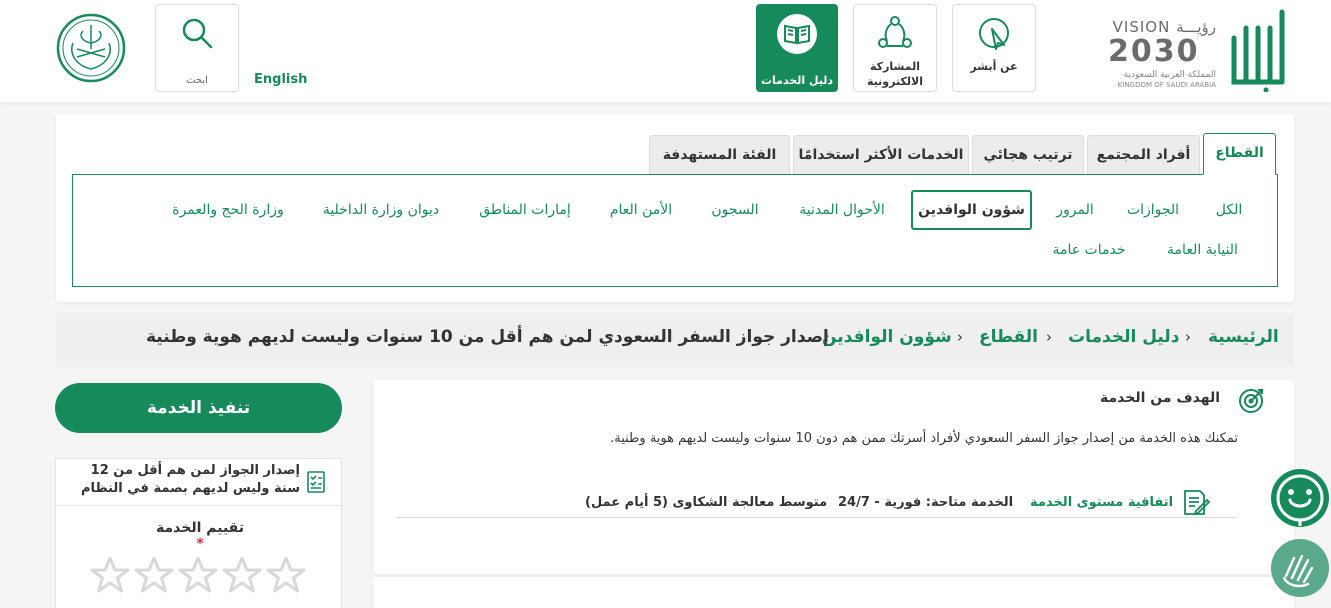  Describe the element at coordinates (1143, 154) in the screenshot. I see `tab-community: أفراد المجتمع` at that location.